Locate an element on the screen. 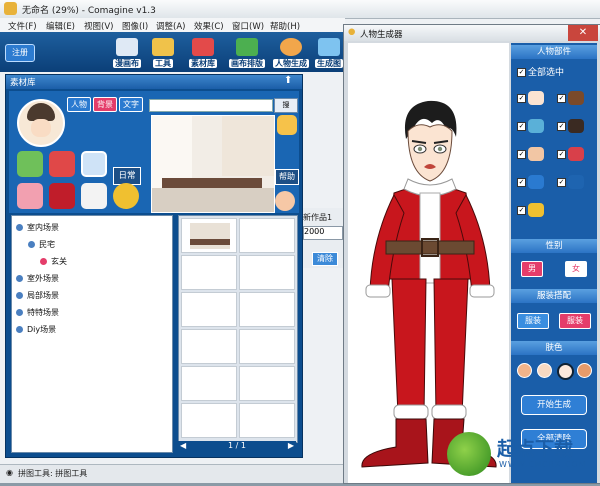  next-page-icon: ▶ is located at coordinates (291, 445).